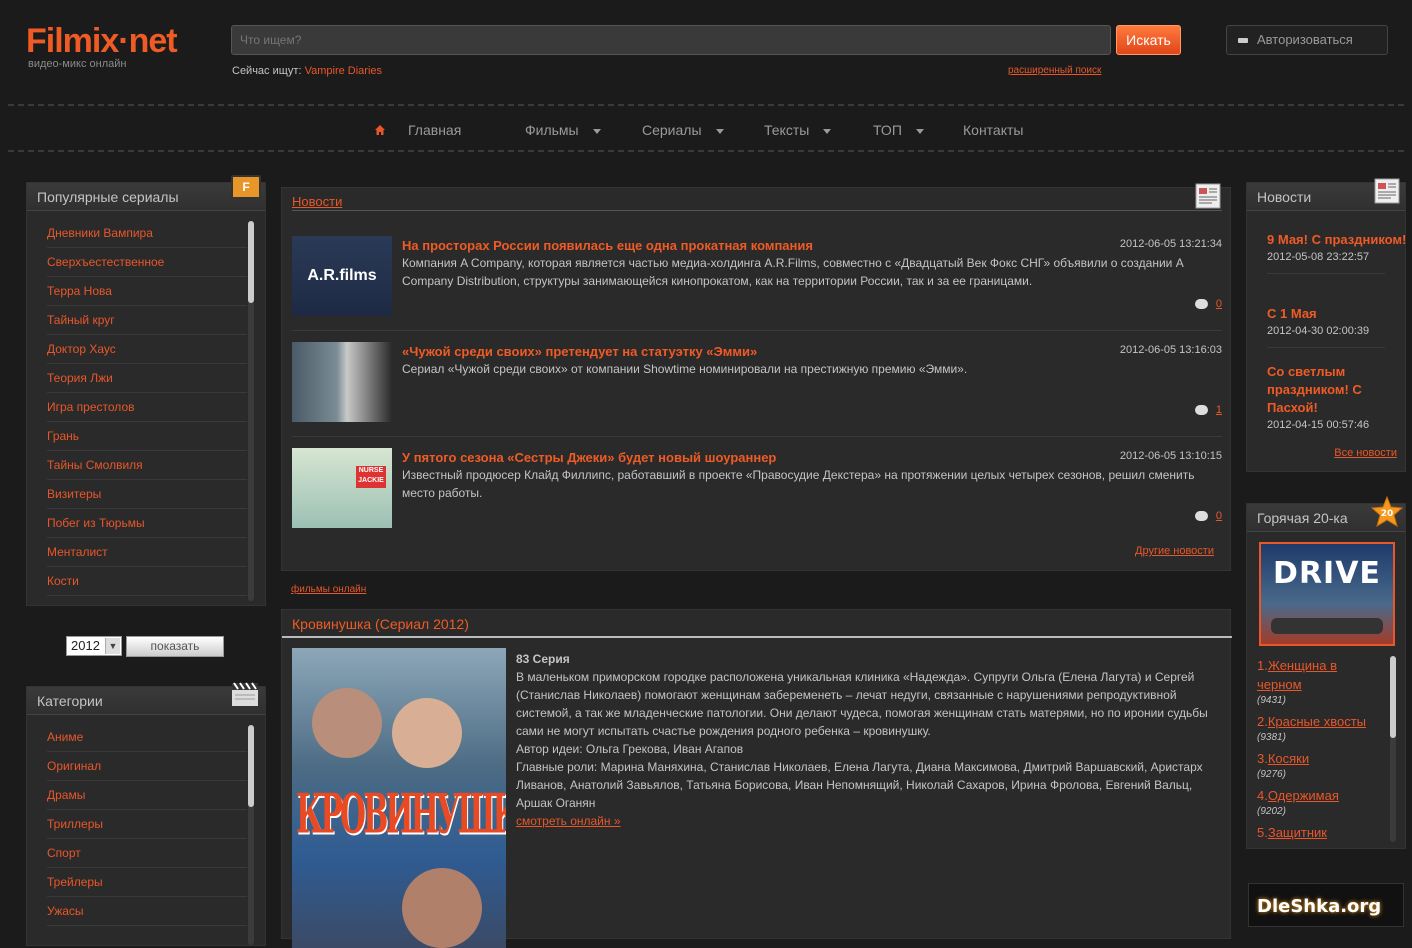  What do you see at coordinates (147, 853) in the screenshot?
I see `list-item: Спорт` at bounding box center [147, 853].